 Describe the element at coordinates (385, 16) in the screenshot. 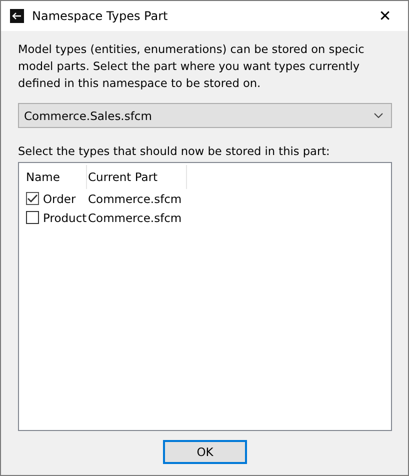

I see `close-button: ✕` at that location.